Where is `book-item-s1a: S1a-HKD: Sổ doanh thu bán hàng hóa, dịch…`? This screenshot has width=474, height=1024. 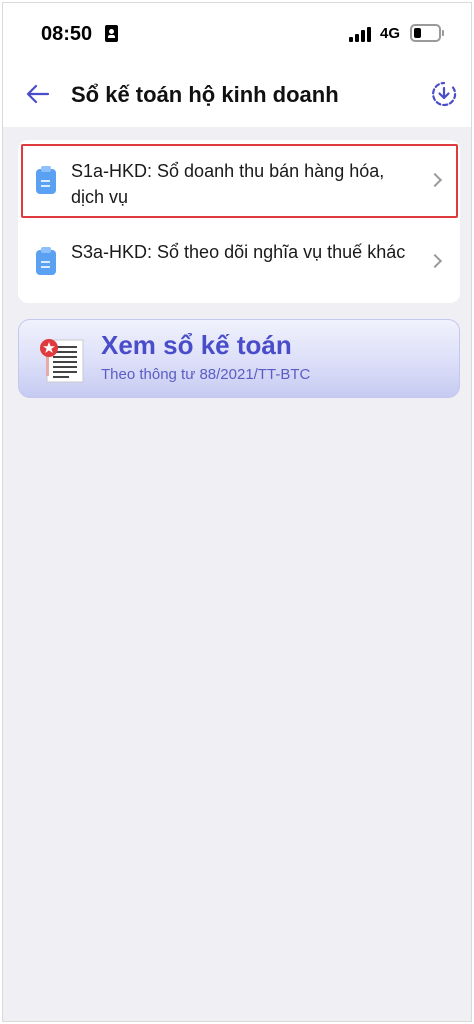 book-item-s1a: S1a-HKD: Sổ doanh thu bán hàng hóa, dịch… is located at coordinates (239, 181).